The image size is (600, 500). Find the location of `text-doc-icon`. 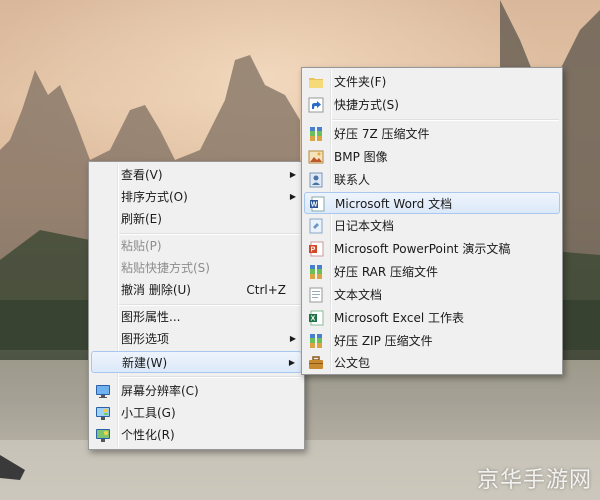

text-doc-icon is located at coordinates (316, 295).